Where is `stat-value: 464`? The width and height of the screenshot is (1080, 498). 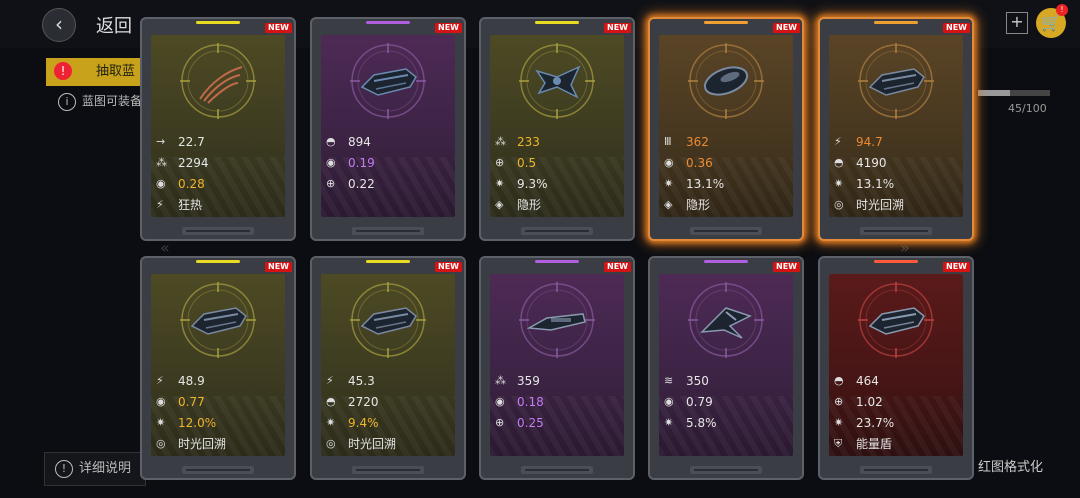 stat-value: 464 is located at coordinates (867, 380).